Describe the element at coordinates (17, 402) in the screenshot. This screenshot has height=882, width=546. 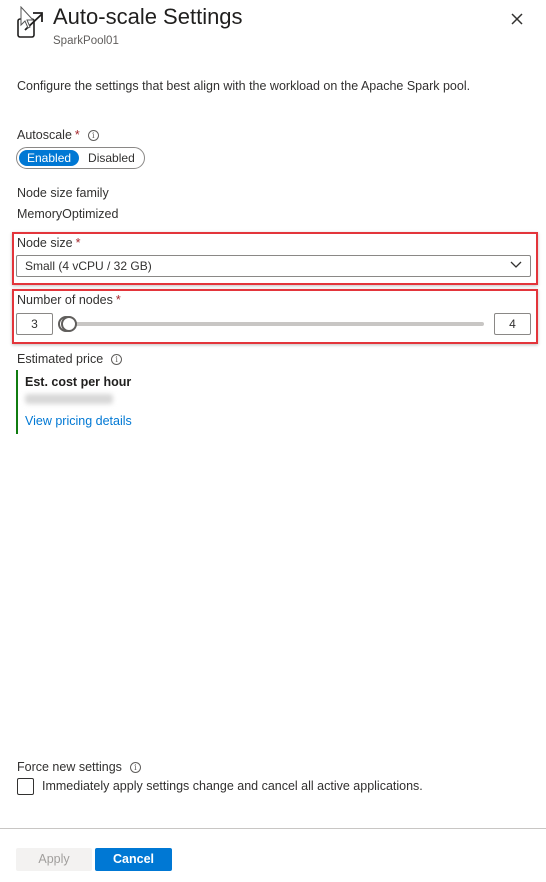
I see `price-accent-bar` at that location.